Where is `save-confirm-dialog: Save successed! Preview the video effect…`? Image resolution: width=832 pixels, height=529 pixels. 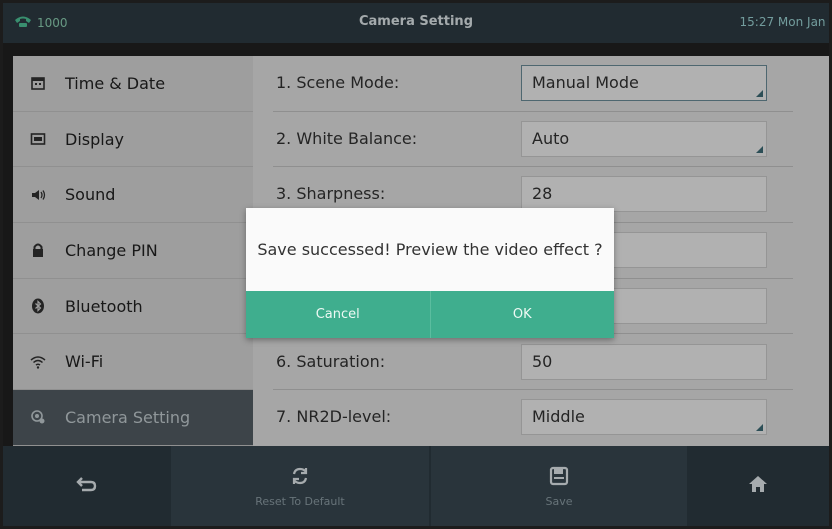
save-confirm-dialog: Save successed! Preview the video effect… is located at coordinates (430, 273).